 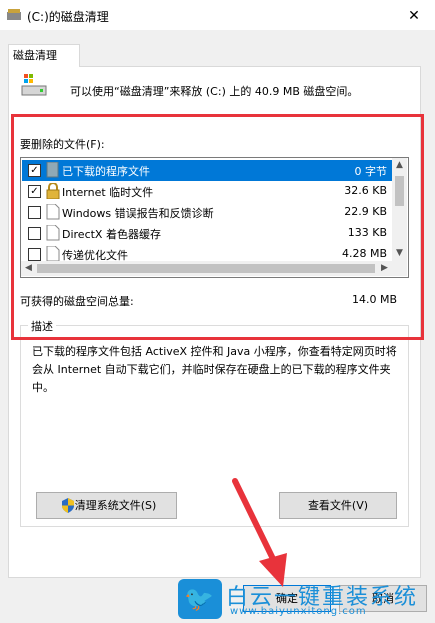 I want to click on space-summary: 可以使用“磁盘清理”来释放 (C:) 上的 40.9 MB 磁盘空间。, so click(x=214, y=91).